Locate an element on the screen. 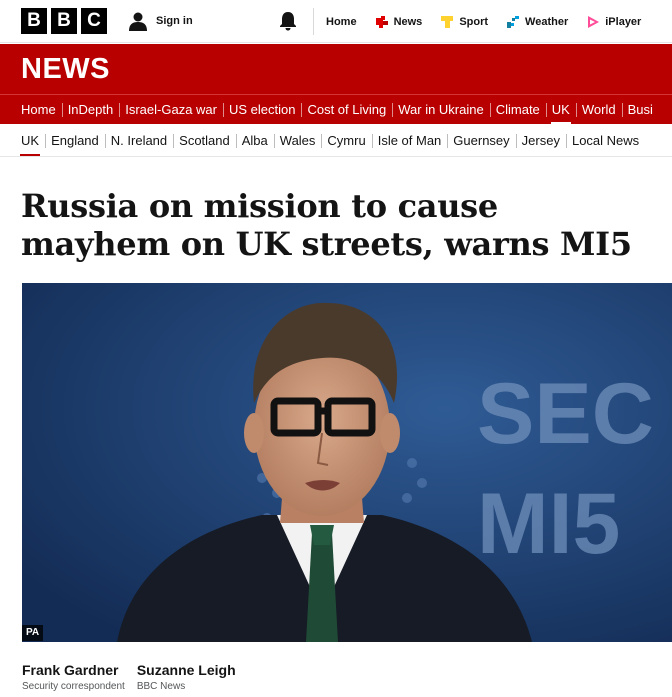 The width and height of the screenshot is (672, 697). primary-nav-item: Israel-Gaza war is located at coordinates (171, 109).